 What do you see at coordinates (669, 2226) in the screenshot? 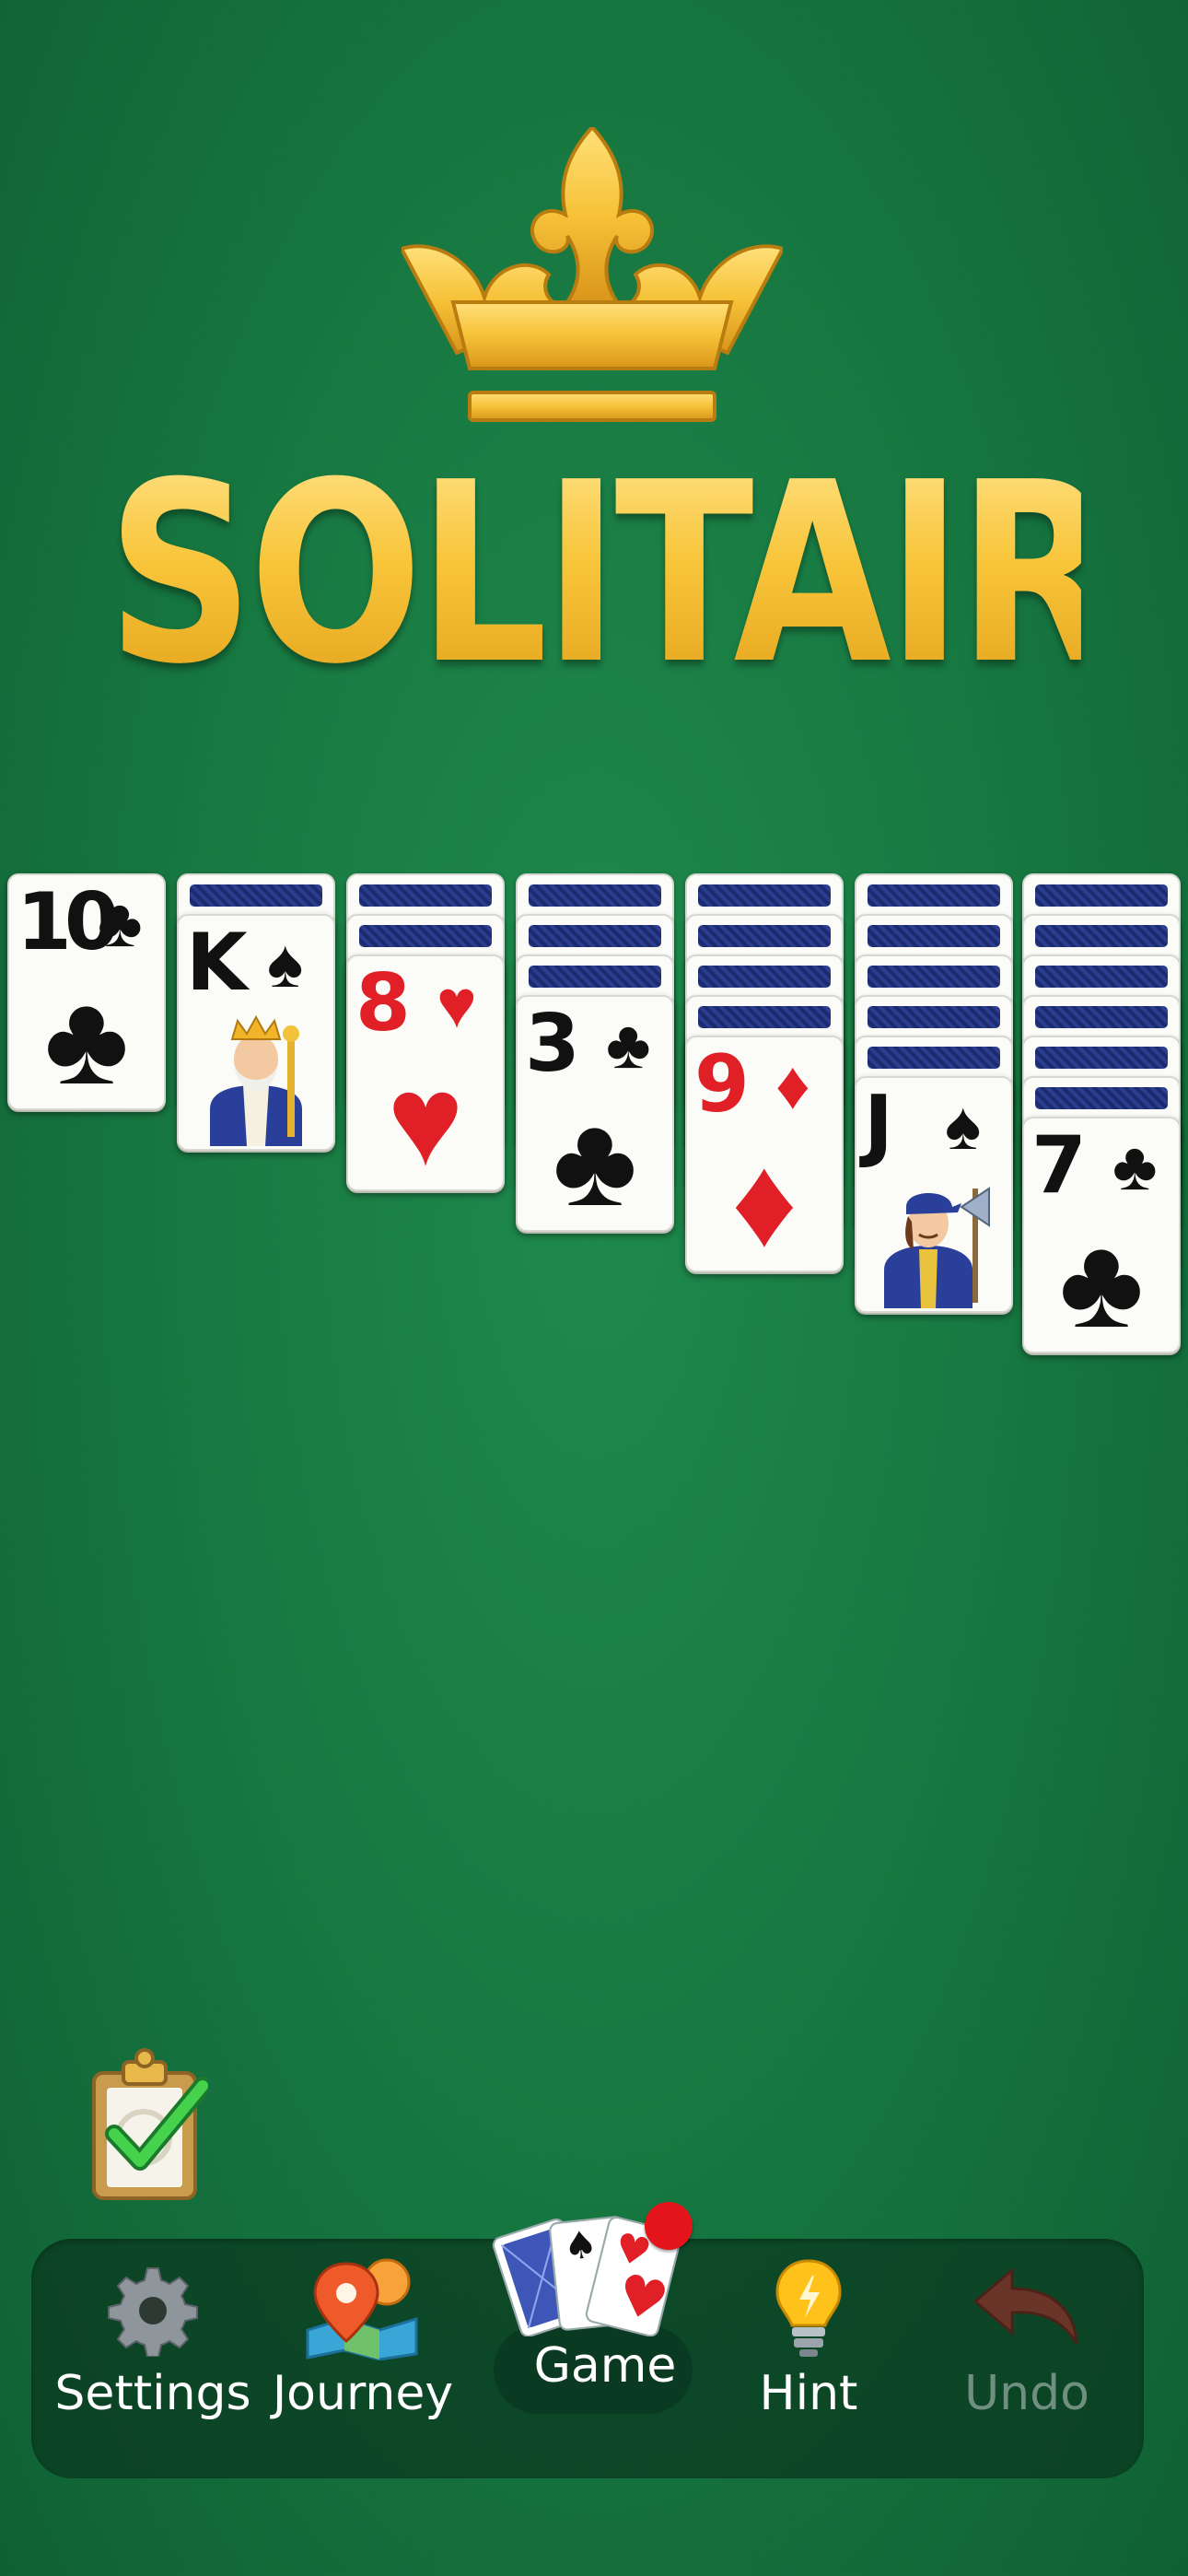
I see `notification-badge` at bounding box center [669, 2226].